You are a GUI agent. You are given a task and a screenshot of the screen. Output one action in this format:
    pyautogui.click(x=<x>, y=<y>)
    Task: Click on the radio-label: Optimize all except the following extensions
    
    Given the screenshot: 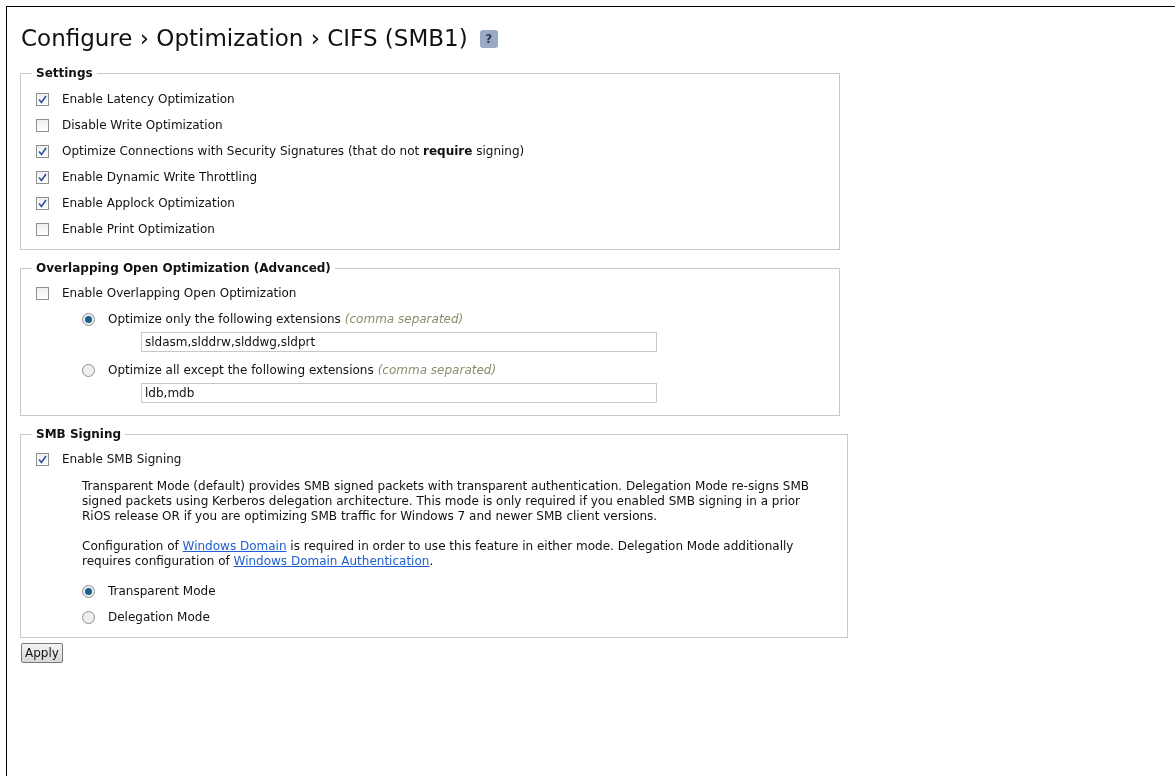 What is the action you would take?
    pyautogui.click(x=241, y=370)
    